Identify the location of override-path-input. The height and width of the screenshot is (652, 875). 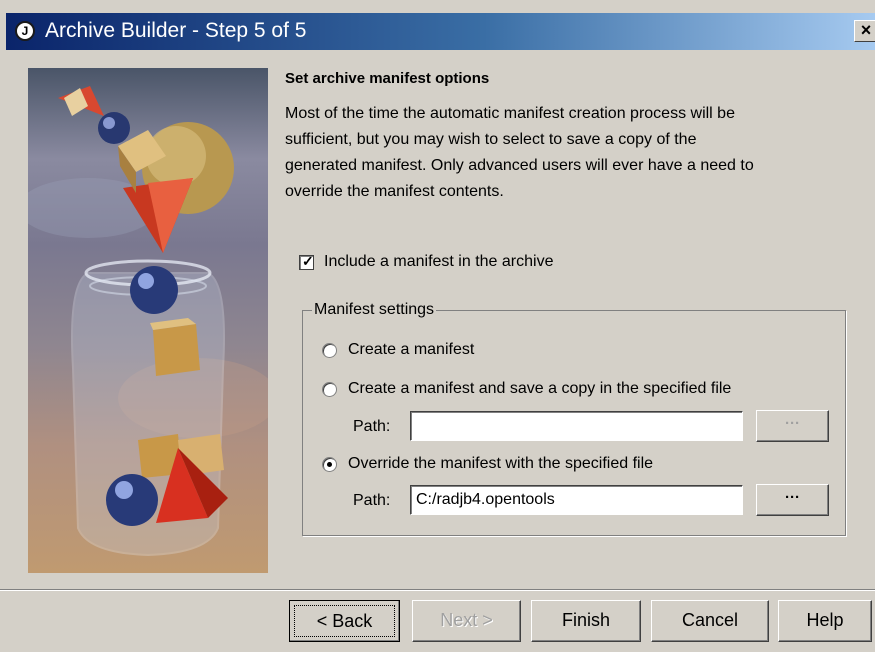
(576, 500).